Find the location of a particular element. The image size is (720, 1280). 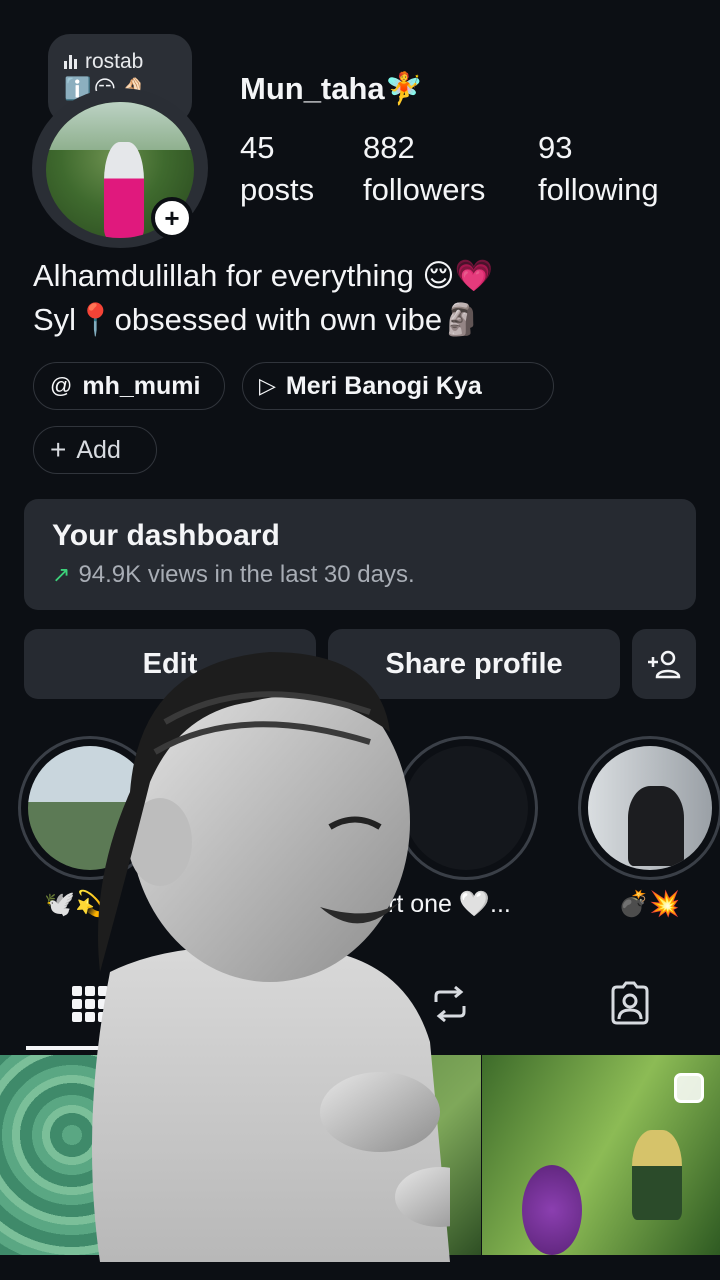

trend-up-icon: ↗ is located at coordinates (61, 574).